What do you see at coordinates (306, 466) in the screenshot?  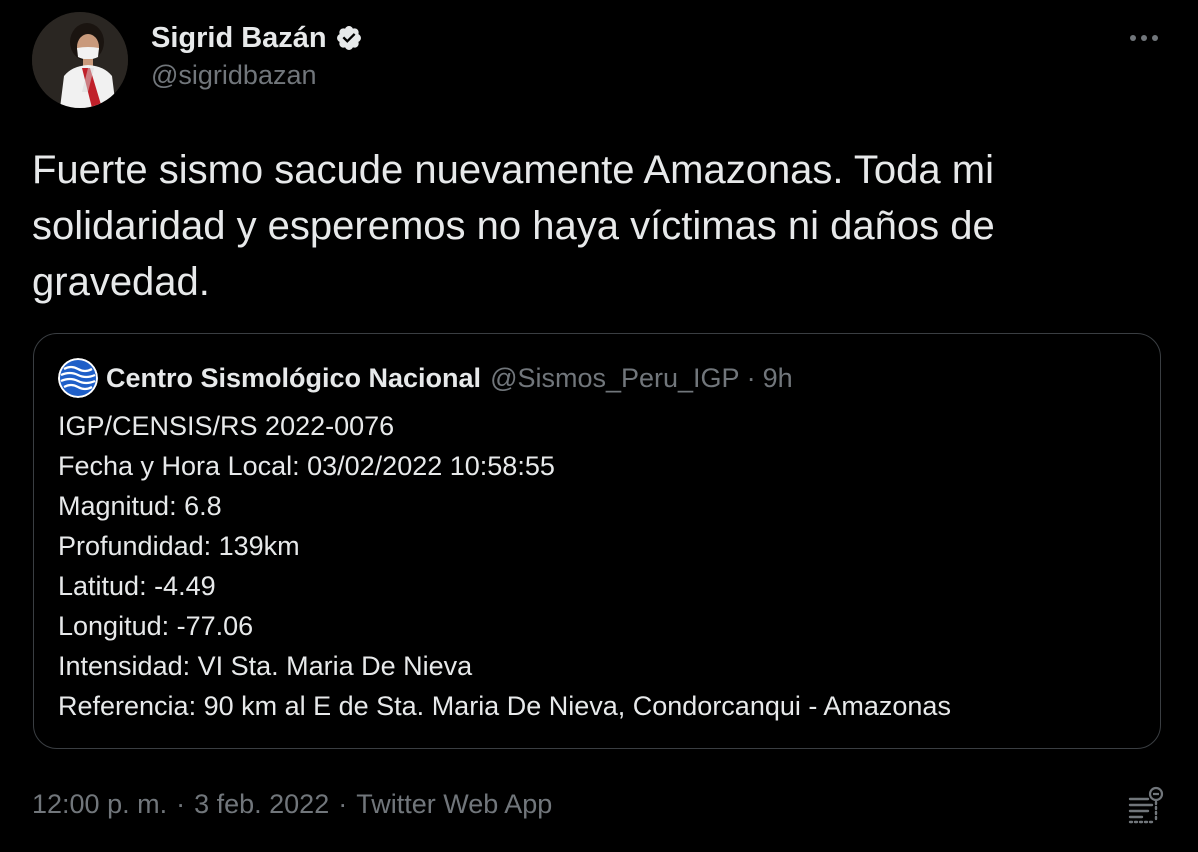 I see `quoted-line: Fecha y Hora Local: 03/02/2022 10:58:55` at bounding box center [306, 466].